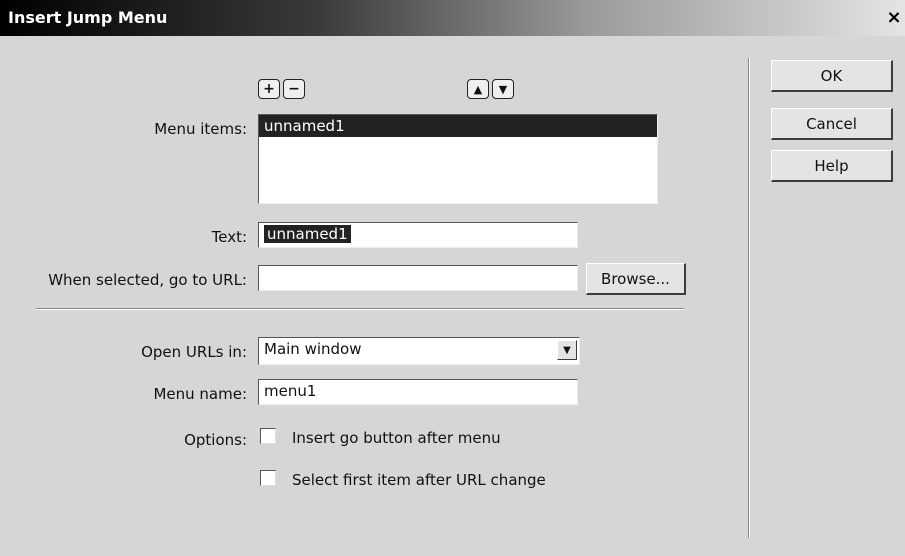 The width and height of the screenshot is (905, 556). Describe the element at coordinates (452, 18) in the screenshot. I see `title-bar: Insert Jump Menu ×` at that location.